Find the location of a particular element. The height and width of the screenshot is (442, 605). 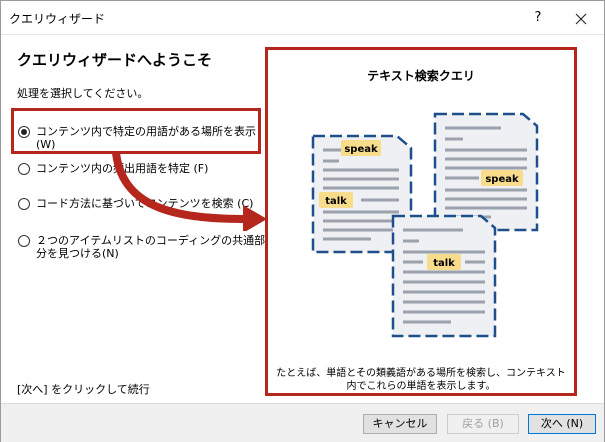

close-button is located at coordinates (581, 18).